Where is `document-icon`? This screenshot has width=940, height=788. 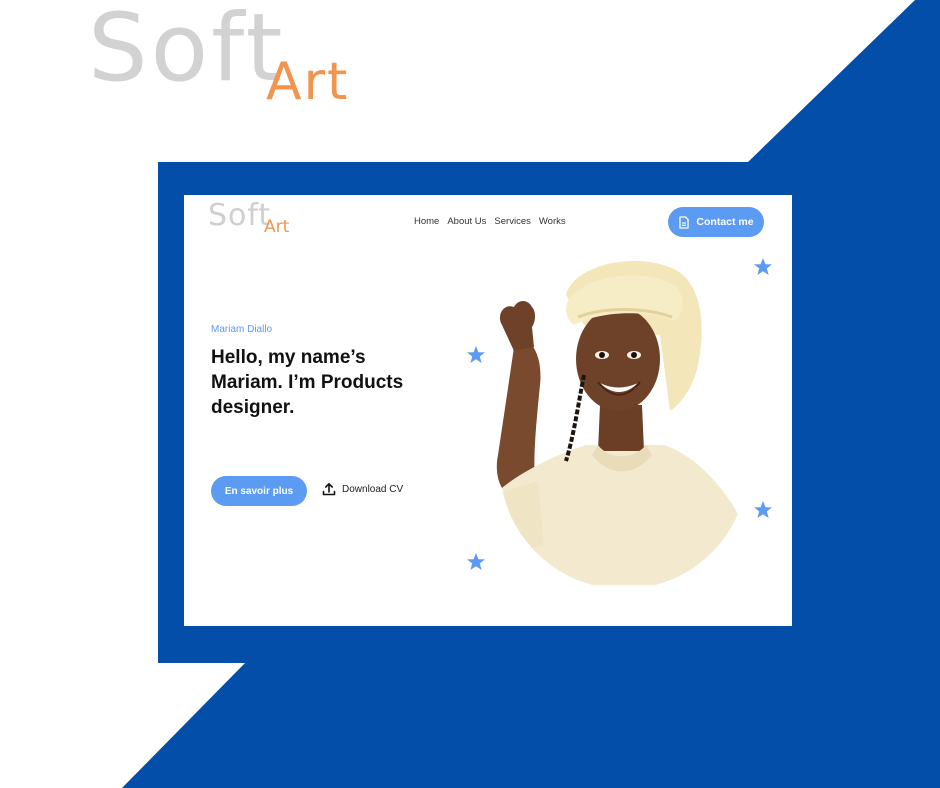
document-icon is located at coordinates (684, 222).